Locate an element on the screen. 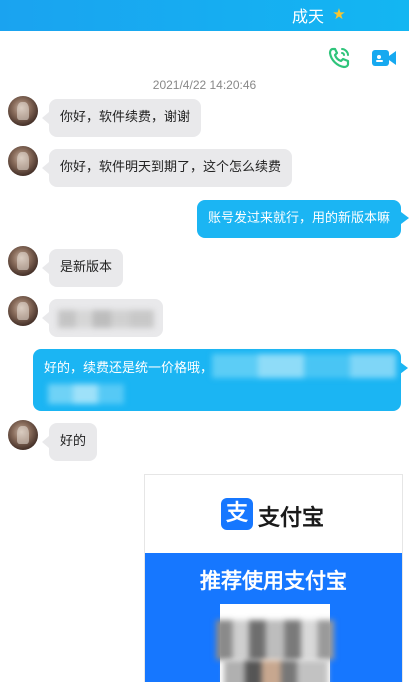 This screenshot has width=409, height=682. phone-call-icon is located at coordinates (340, 58).